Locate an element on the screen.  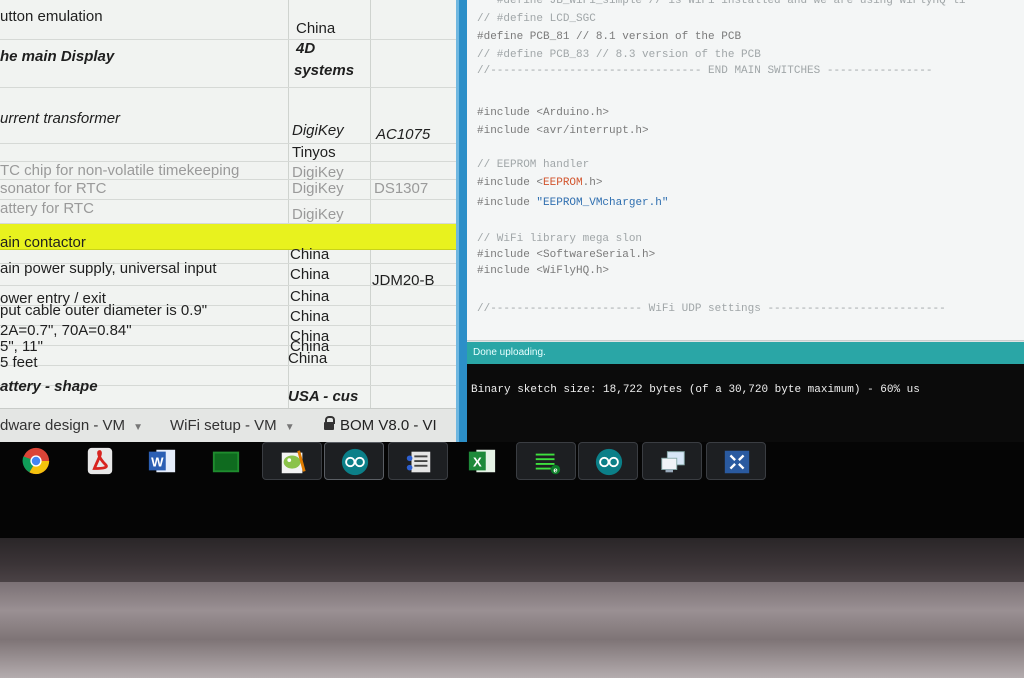
taskbar-button-network-tool is located at coordinates (418, 461).